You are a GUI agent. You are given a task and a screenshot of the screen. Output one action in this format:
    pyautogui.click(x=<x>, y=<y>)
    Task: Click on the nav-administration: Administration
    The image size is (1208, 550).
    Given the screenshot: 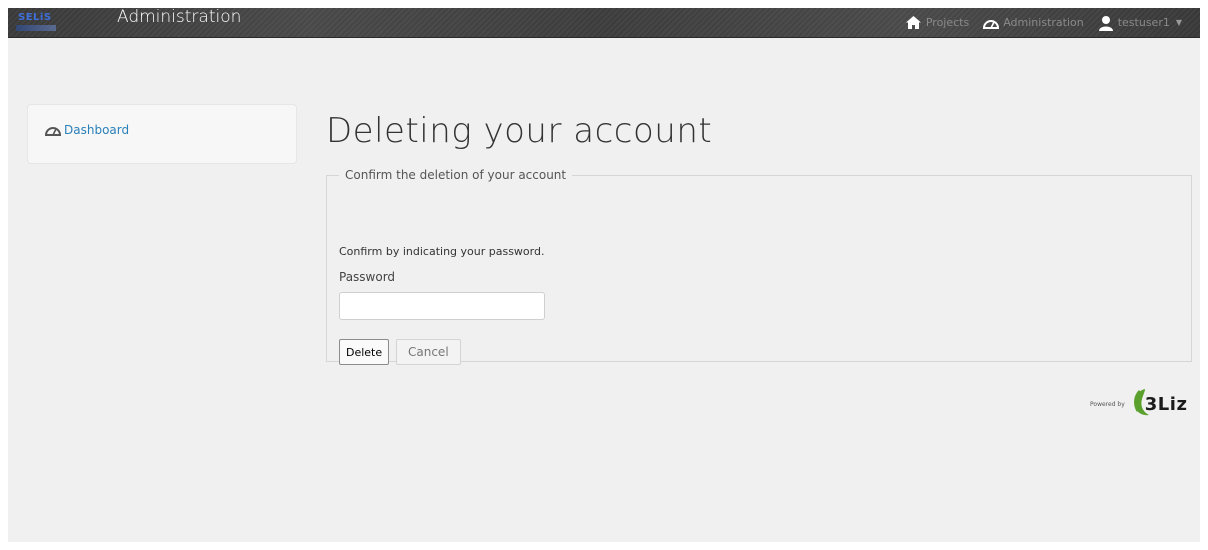 What is the action you would take?
    pyautogui.click(x=1033, y=22)
    